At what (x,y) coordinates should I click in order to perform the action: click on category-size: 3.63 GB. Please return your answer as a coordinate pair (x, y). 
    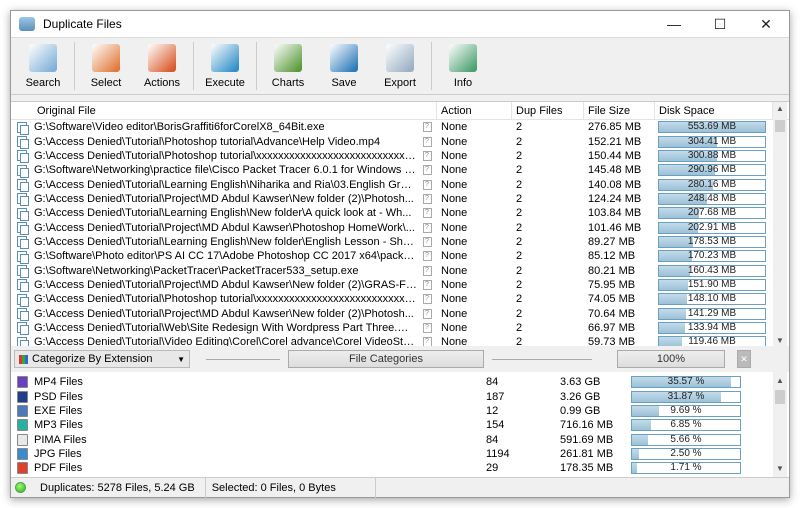
    Looking at the image, I should click on (580, 382).